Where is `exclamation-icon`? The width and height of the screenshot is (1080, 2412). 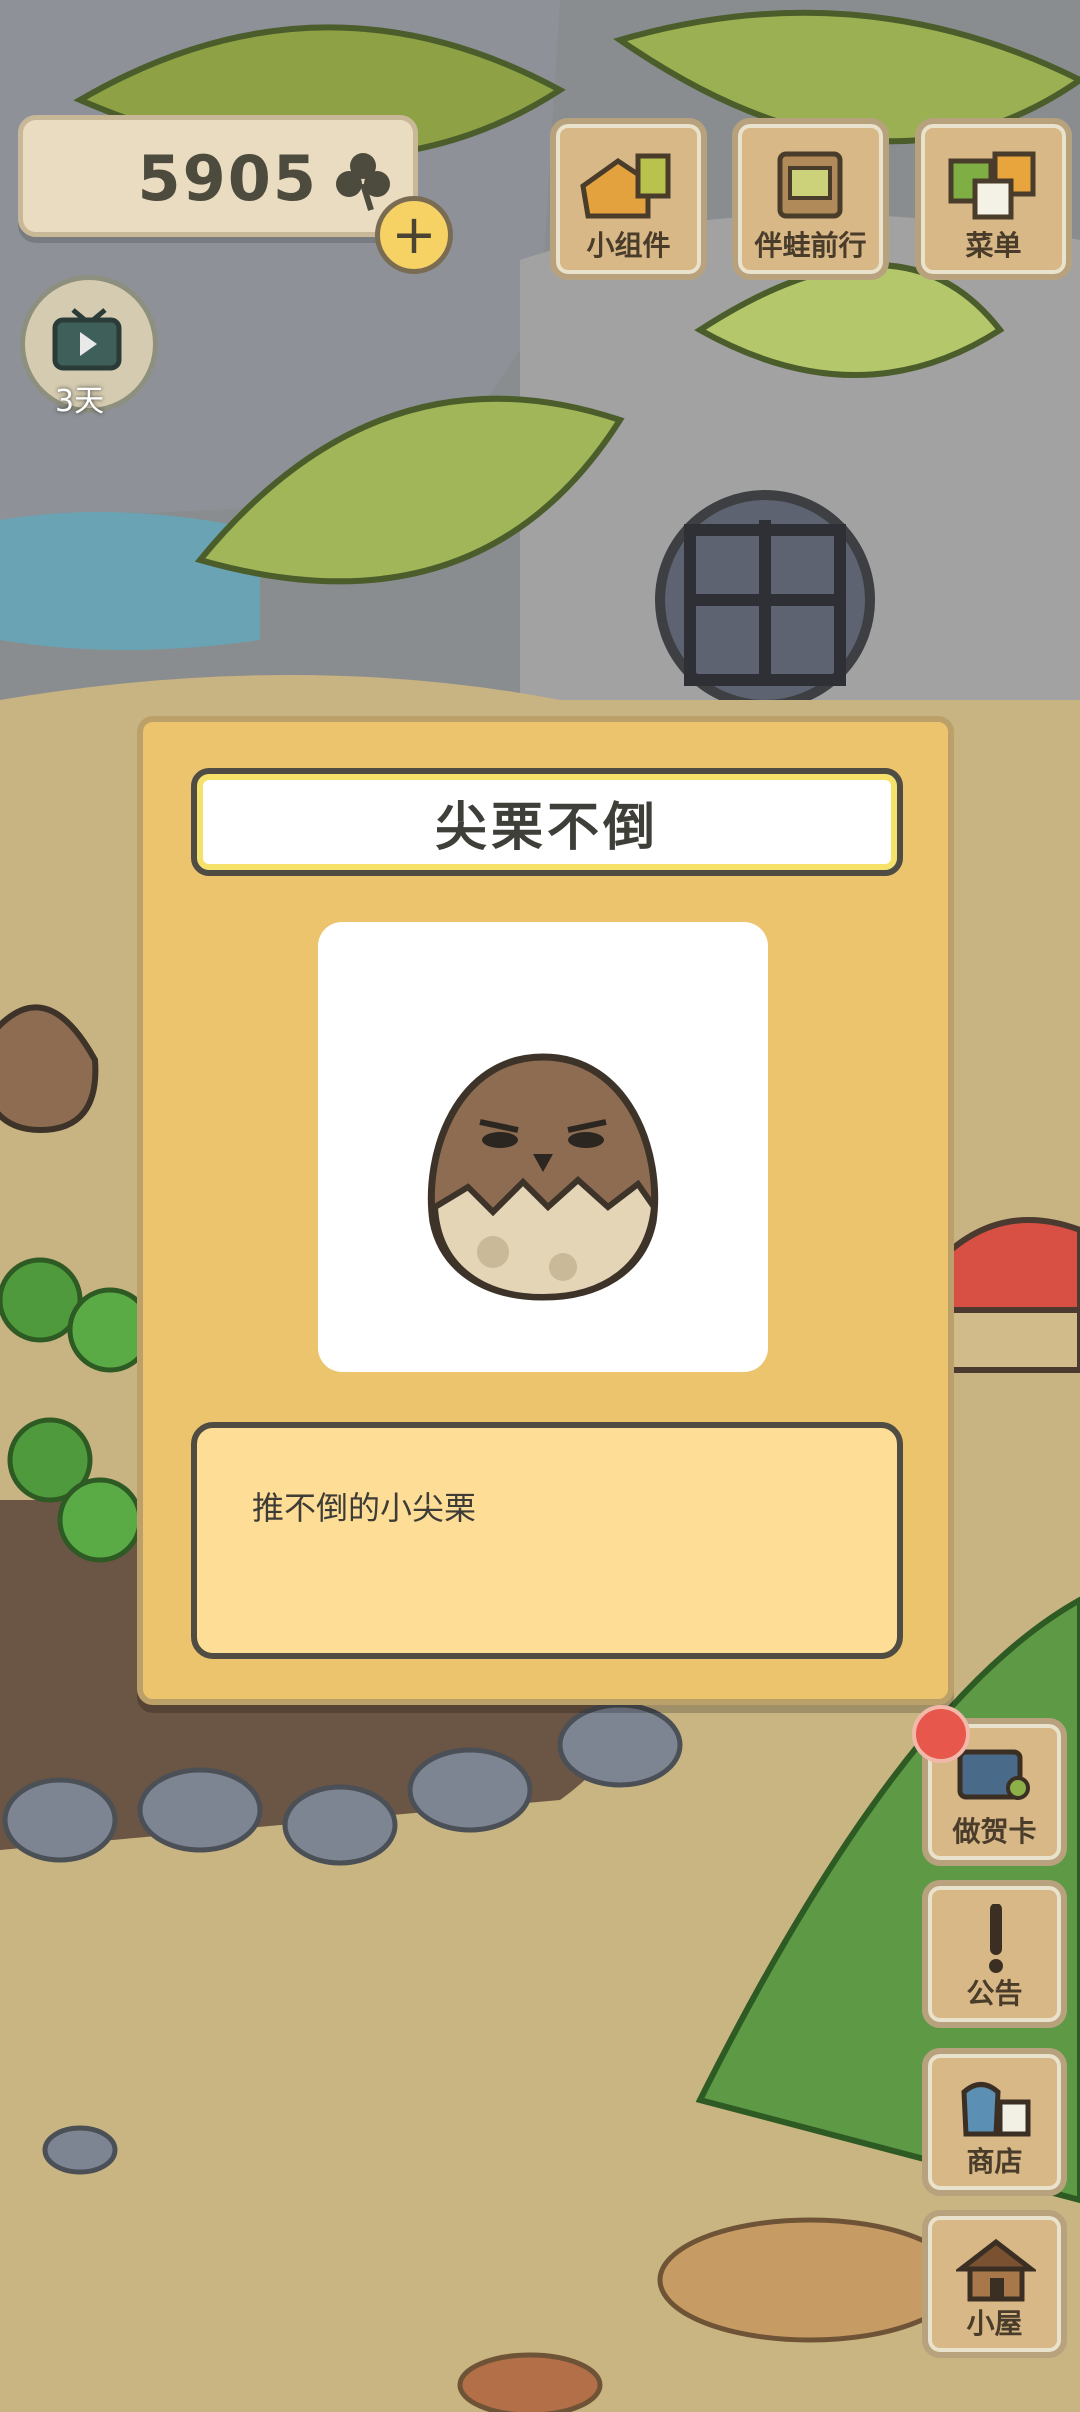 exclamation-icon is located at coordinates (996, 1938).